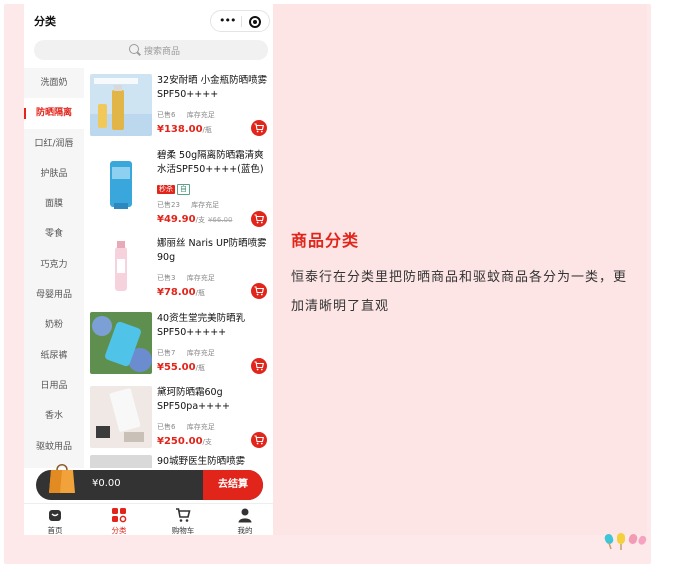  I want to click on sidebar-item-snacks: 零食, so click(54, 234).